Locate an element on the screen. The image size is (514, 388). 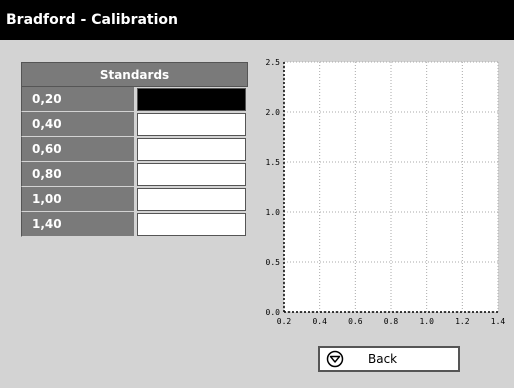
standard-label: 1,40 is located at coordinates (77, 224).